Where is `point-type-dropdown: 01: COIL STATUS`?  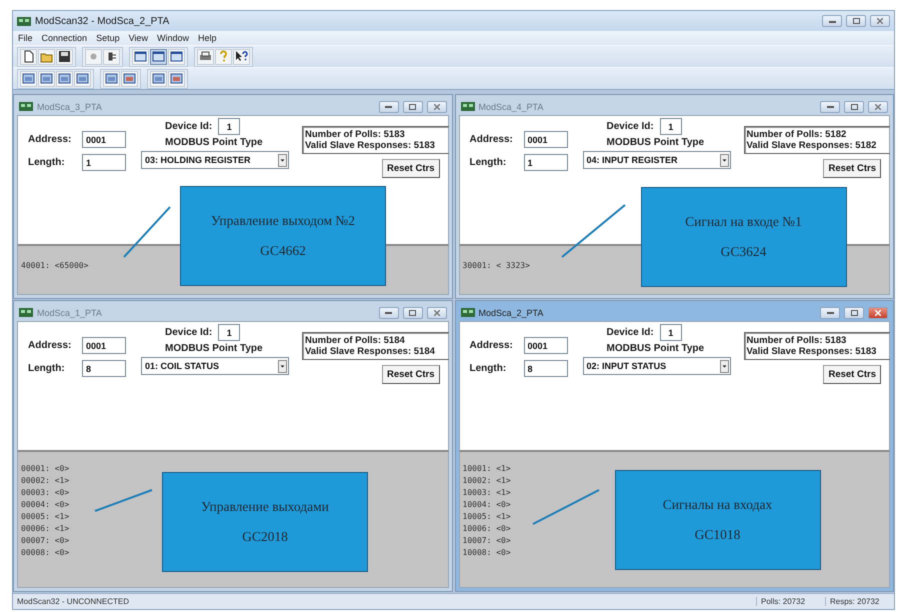
point-type-dropdown: 01: COIL STATUS is located at coordinates (215, 366).